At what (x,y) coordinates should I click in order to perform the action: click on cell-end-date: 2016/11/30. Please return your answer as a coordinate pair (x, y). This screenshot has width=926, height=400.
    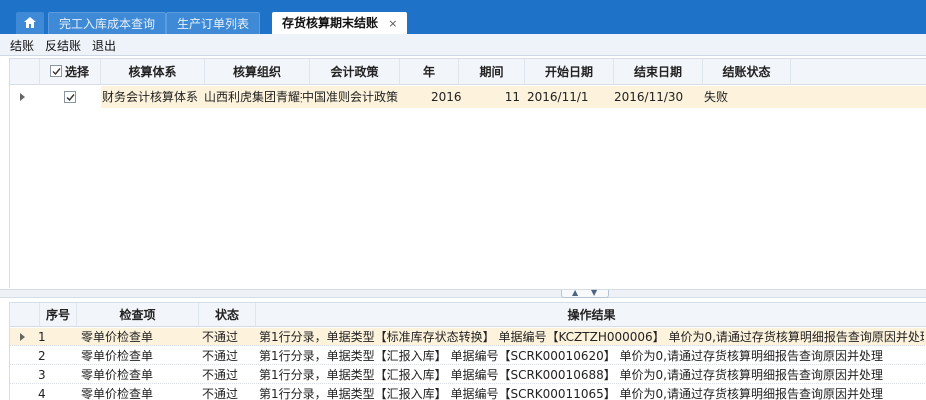
    Looking at the image, I should click on (649, 97).